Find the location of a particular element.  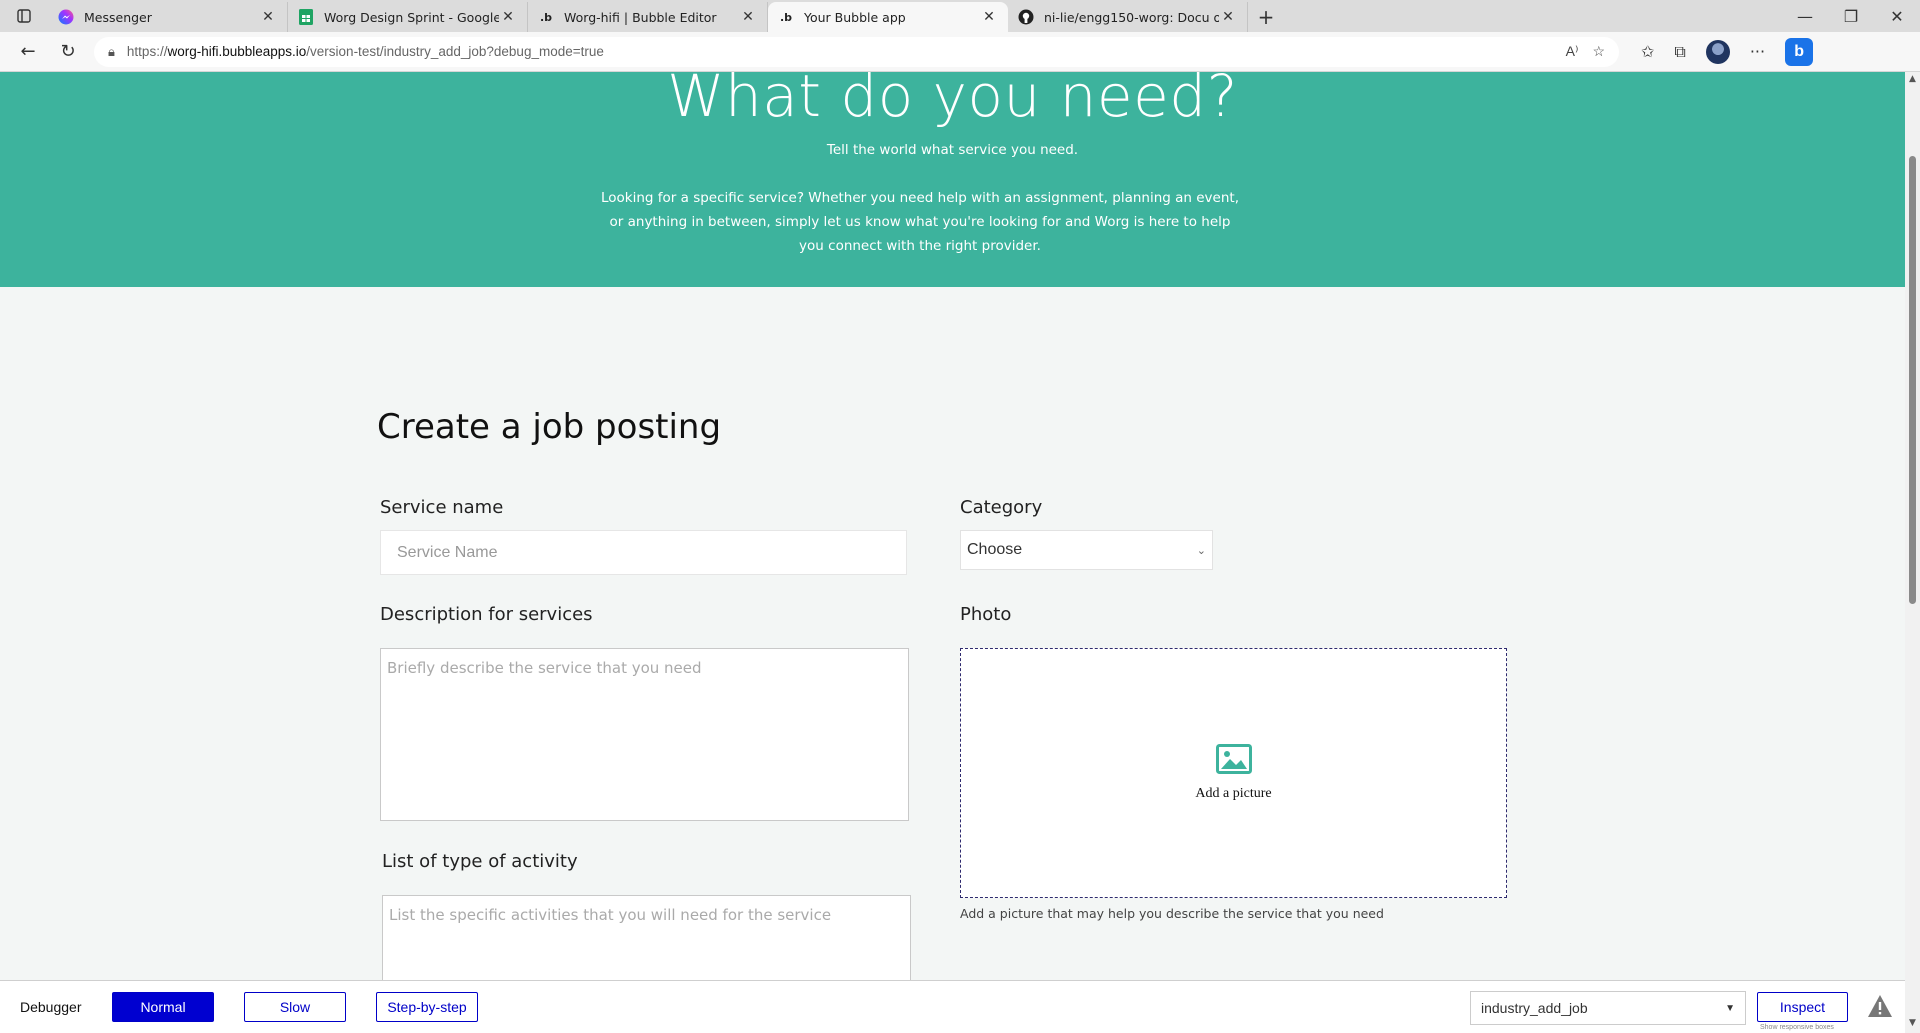

chevron-down-icon: ⌄ is located at coordinates (1201, 550).